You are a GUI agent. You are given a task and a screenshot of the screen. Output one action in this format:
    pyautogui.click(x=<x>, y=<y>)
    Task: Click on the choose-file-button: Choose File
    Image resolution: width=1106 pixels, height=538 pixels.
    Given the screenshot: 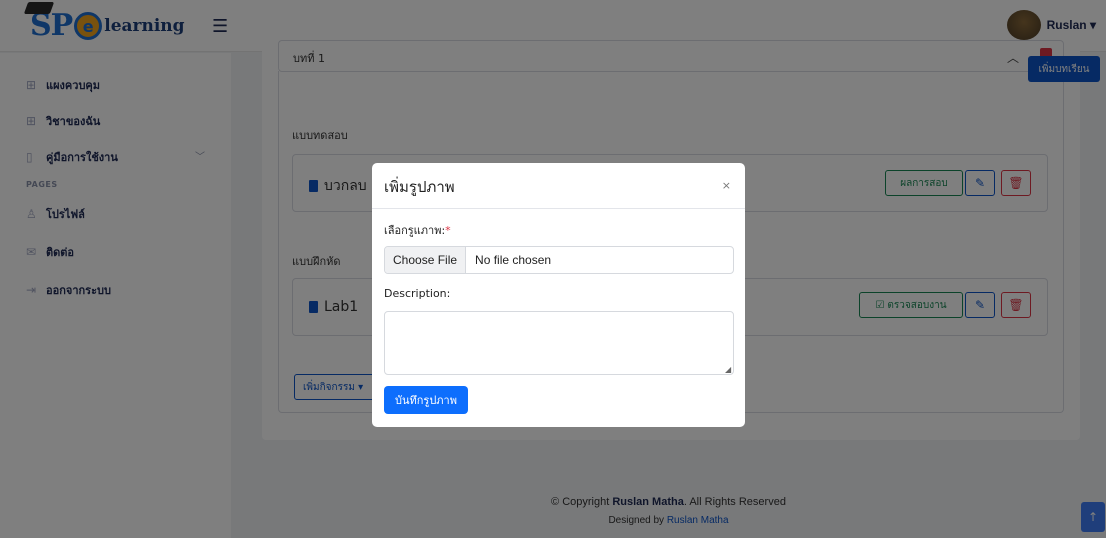 What is the action you would take?
    pyautogui.click(x=426, y=260)
    